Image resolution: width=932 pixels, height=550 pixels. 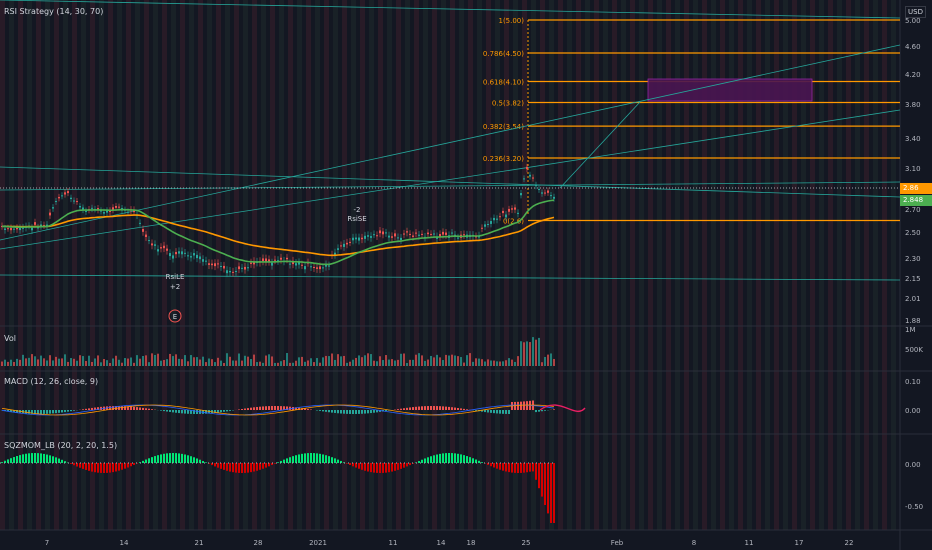 I want to click on macd-label: MACD (12, 26, close, 9), so click(x=51, y=381).